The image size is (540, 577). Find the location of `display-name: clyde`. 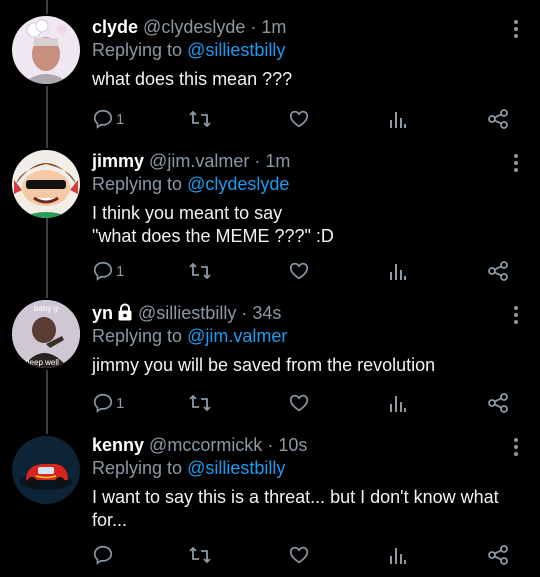

display-name: clyde is located at coordinates (115, 27).